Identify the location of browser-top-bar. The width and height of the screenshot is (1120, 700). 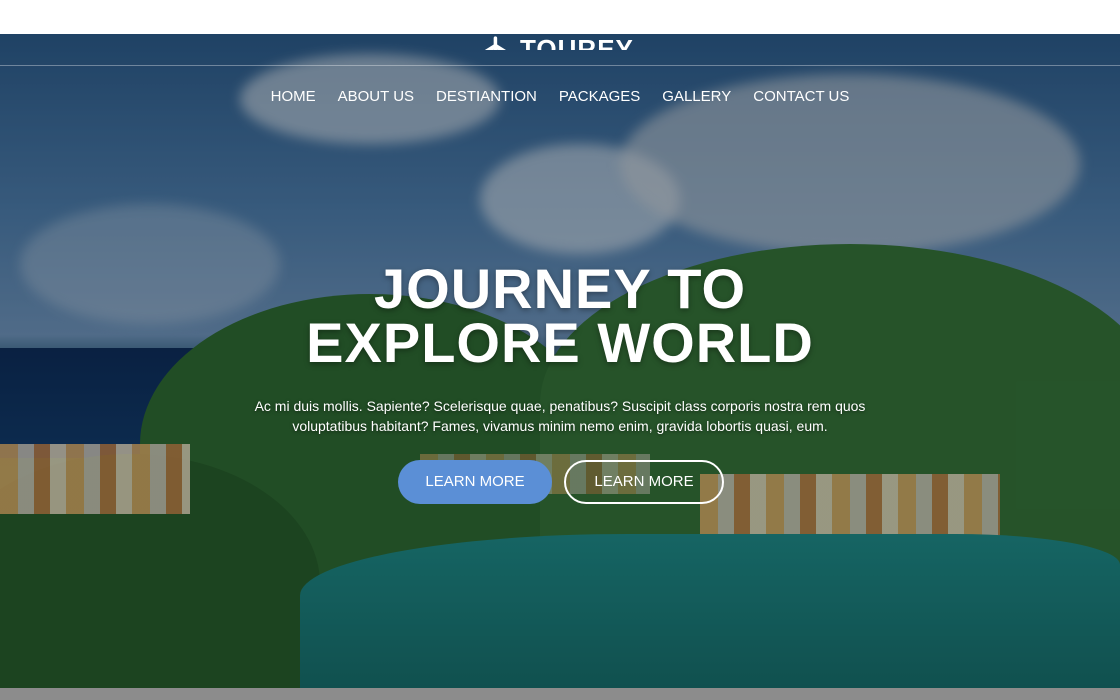
(560, 17).